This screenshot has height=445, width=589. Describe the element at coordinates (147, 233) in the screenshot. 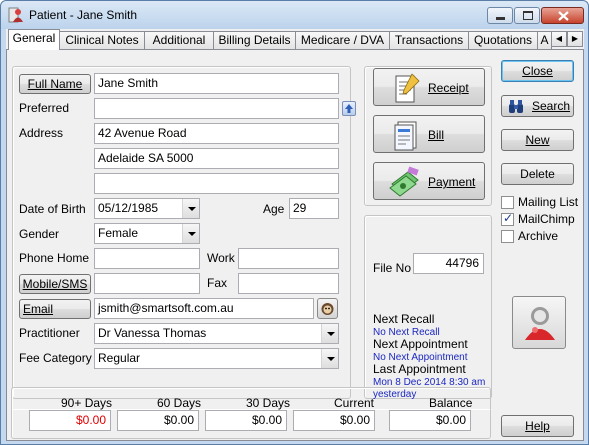

I see `gender-select: Female` at that location.